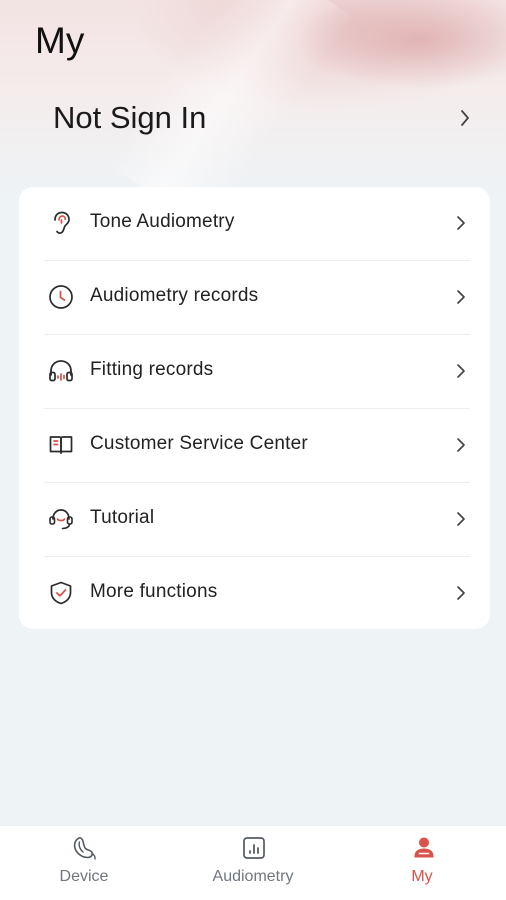  I want to click on page-title: My, so click(60, 40).